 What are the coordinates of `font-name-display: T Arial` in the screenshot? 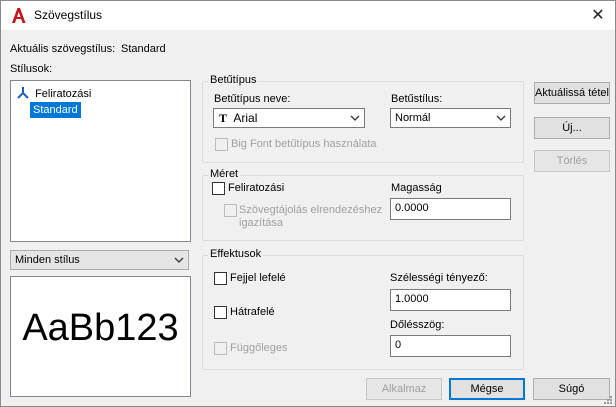 It's located at (238, 118).